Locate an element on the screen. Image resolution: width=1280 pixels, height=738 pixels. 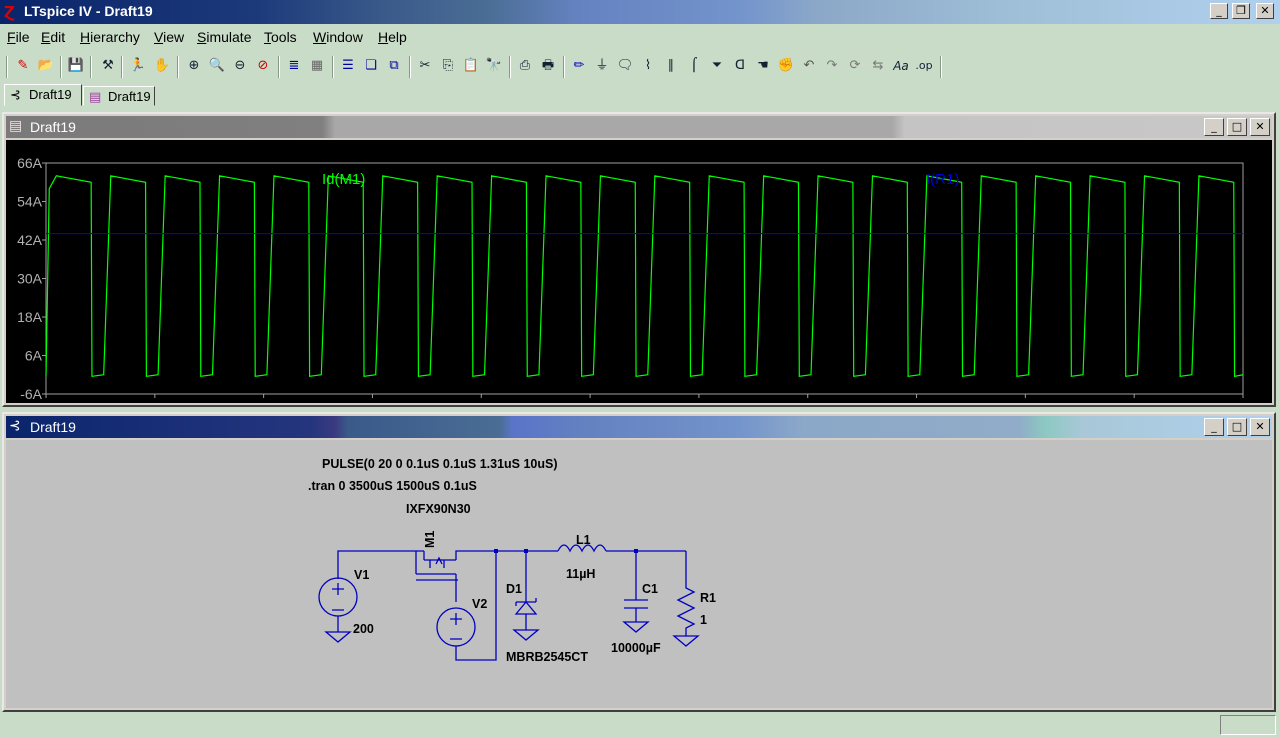
undo-icon: ↶ is located at coordinates (809, 66).